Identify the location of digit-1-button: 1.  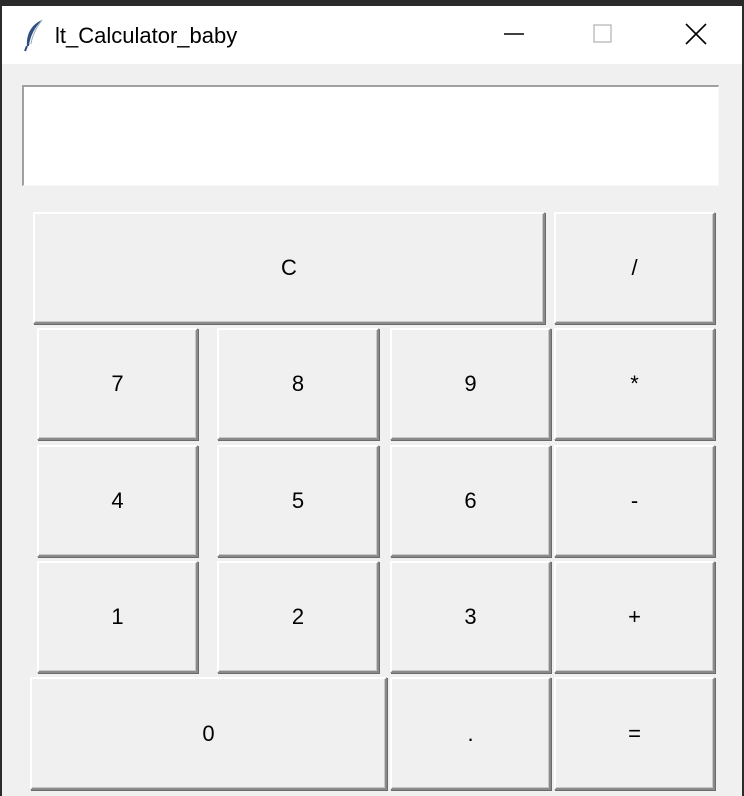
(117, 617).